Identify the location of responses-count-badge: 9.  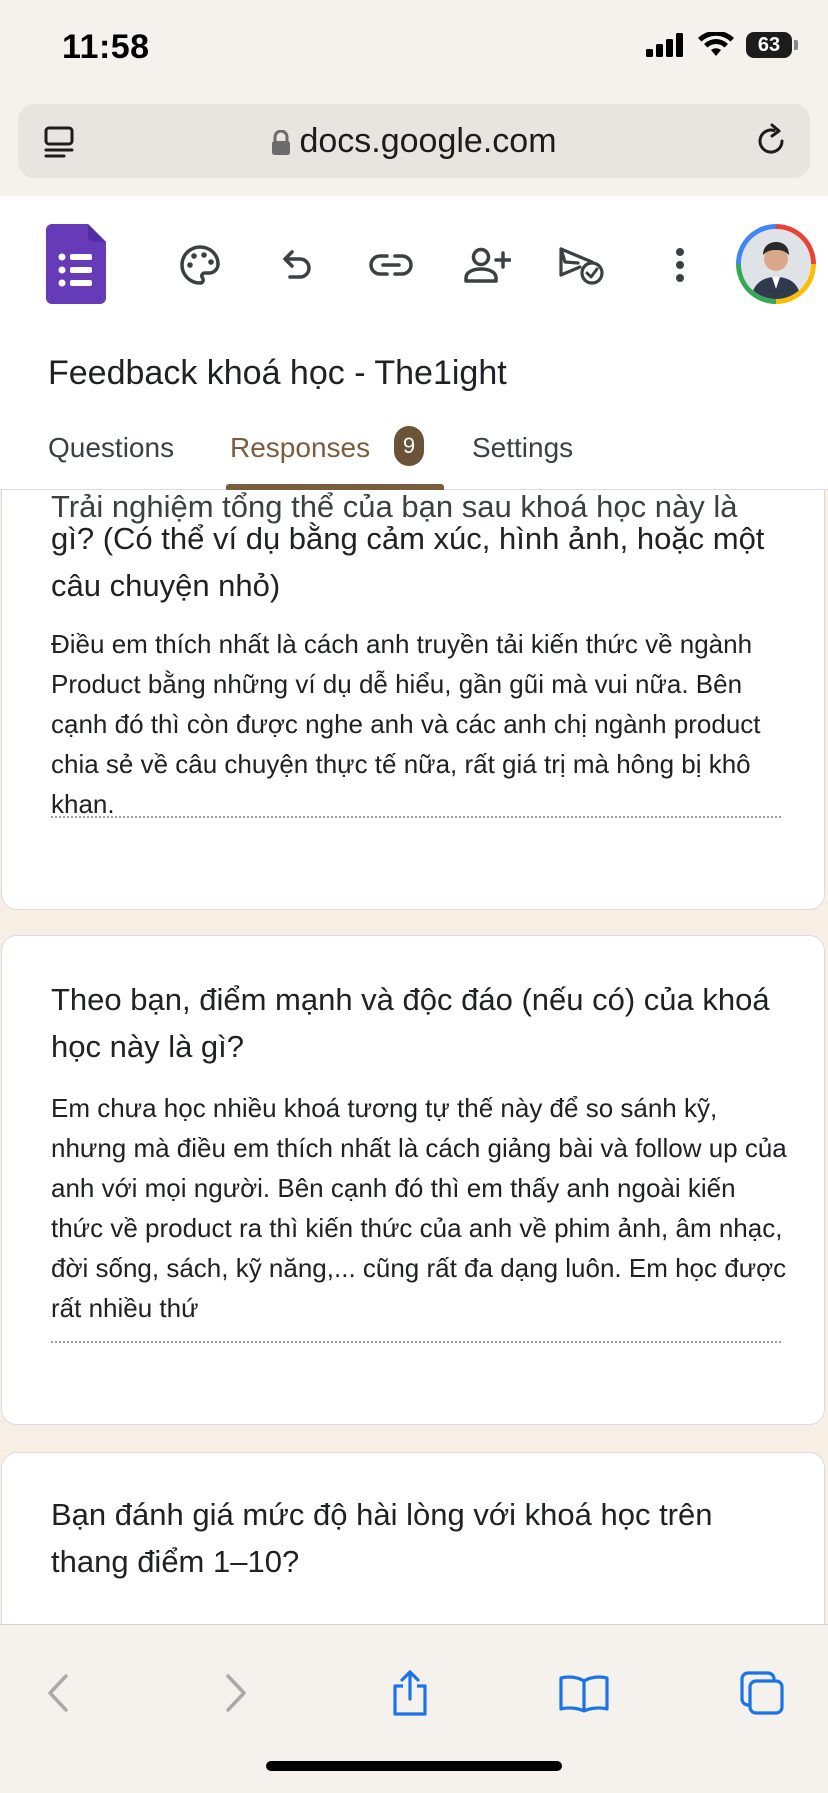
(409, 446).